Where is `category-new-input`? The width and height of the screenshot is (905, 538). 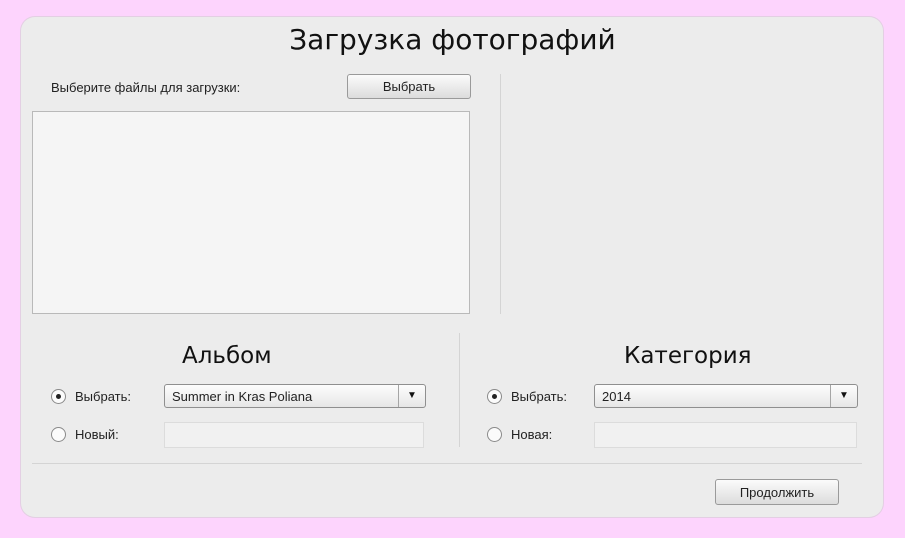
category-new-input is located at coordinates (725, 435).